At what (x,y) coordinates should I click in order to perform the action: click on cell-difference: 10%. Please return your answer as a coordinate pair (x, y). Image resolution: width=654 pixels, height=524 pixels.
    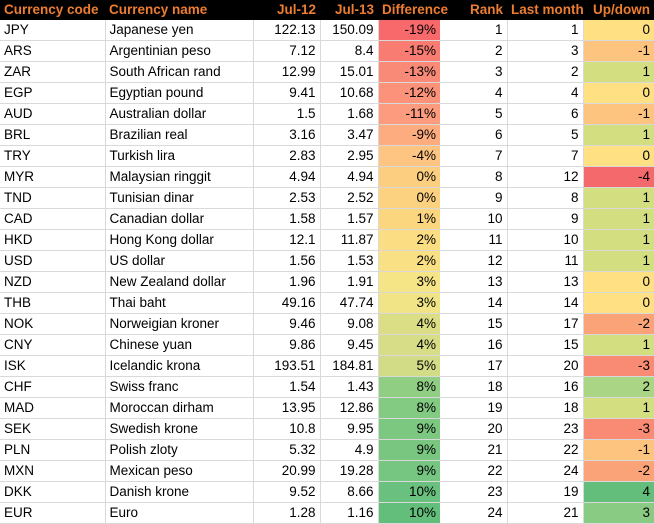
    Looking at the image, I should click on (409, 513).